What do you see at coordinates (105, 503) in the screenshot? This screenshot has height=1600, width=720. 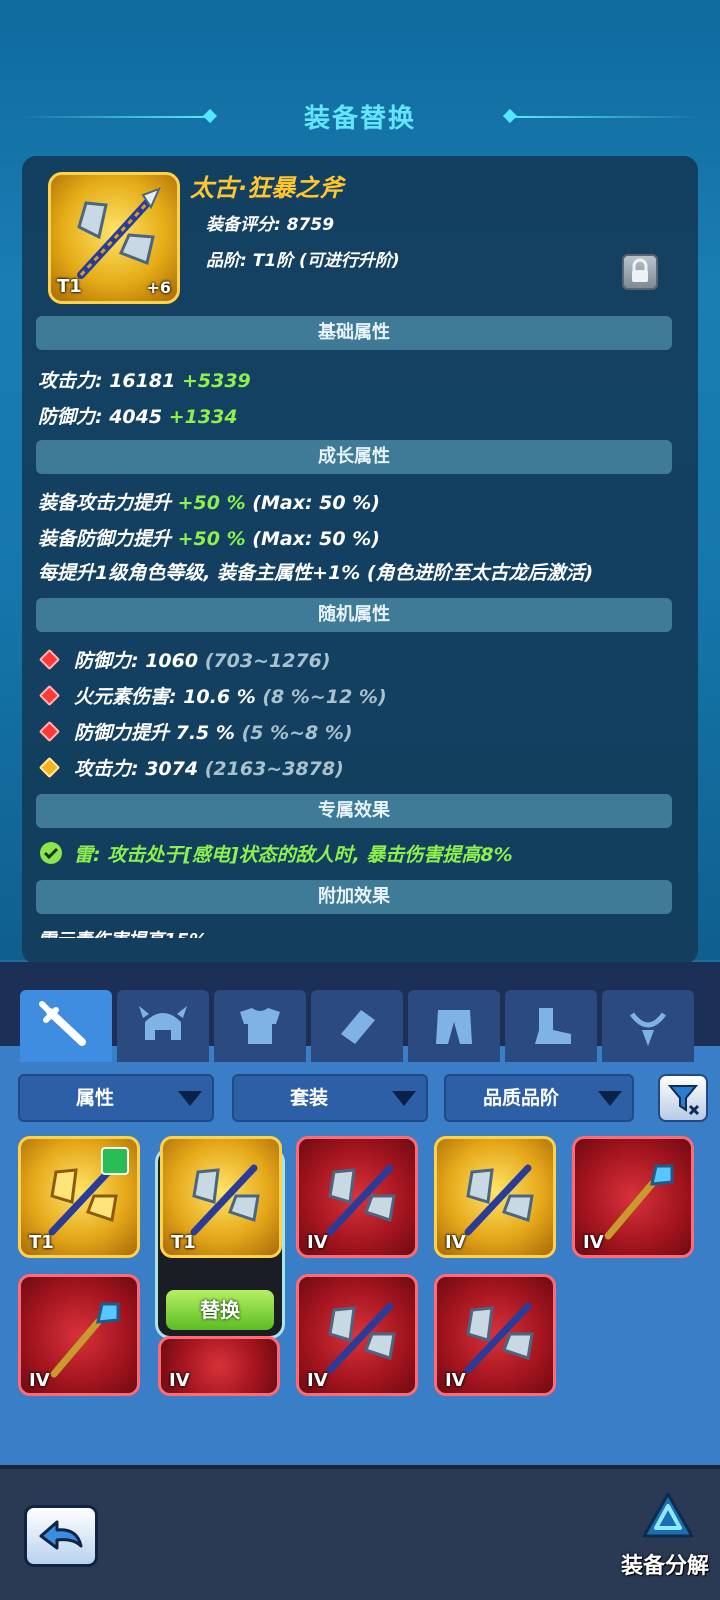 I see `stat-label: 装备攻击力提升` at bounding box center [105, 503].